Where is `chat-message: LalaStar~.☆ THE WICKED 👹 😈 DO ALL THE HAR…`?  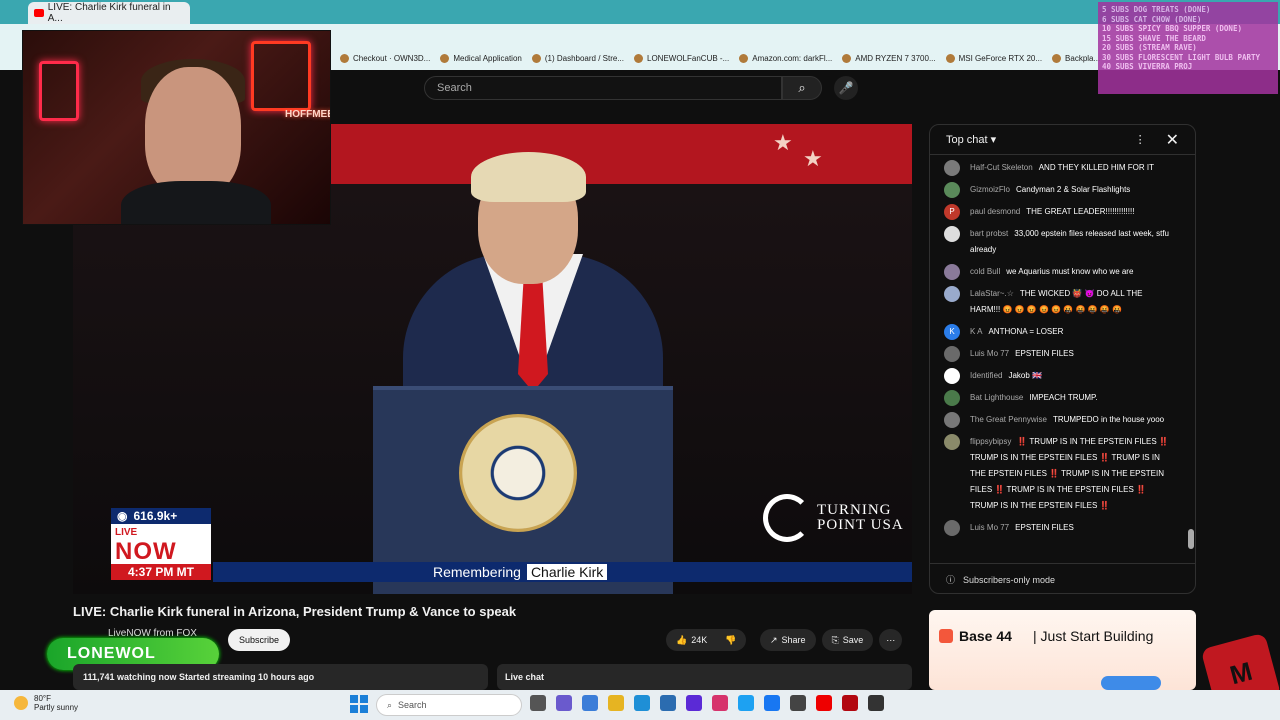
chat-message: LalaStar~.☆ THE WICKED 👹 😈 DO ALL THE HAR… is located at coordinates (1058, 302).